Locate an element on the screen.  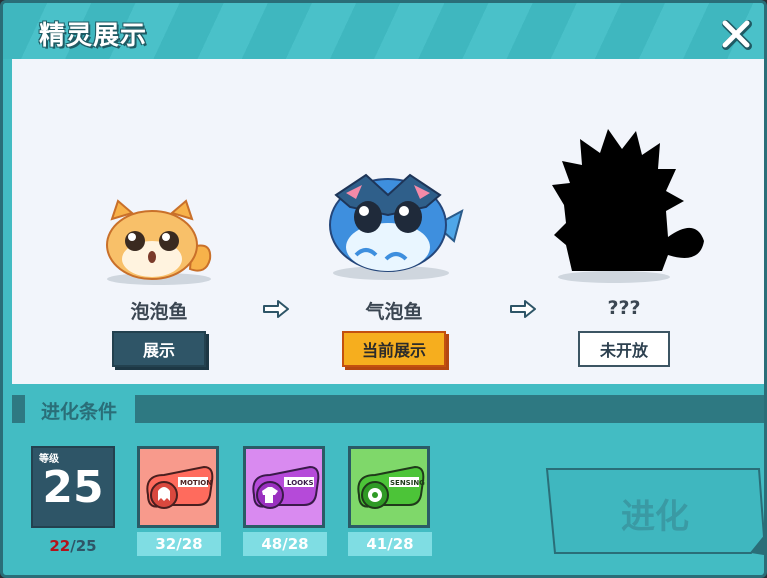
conditions-title: 进化条件 is located at coordinates (79, 412).